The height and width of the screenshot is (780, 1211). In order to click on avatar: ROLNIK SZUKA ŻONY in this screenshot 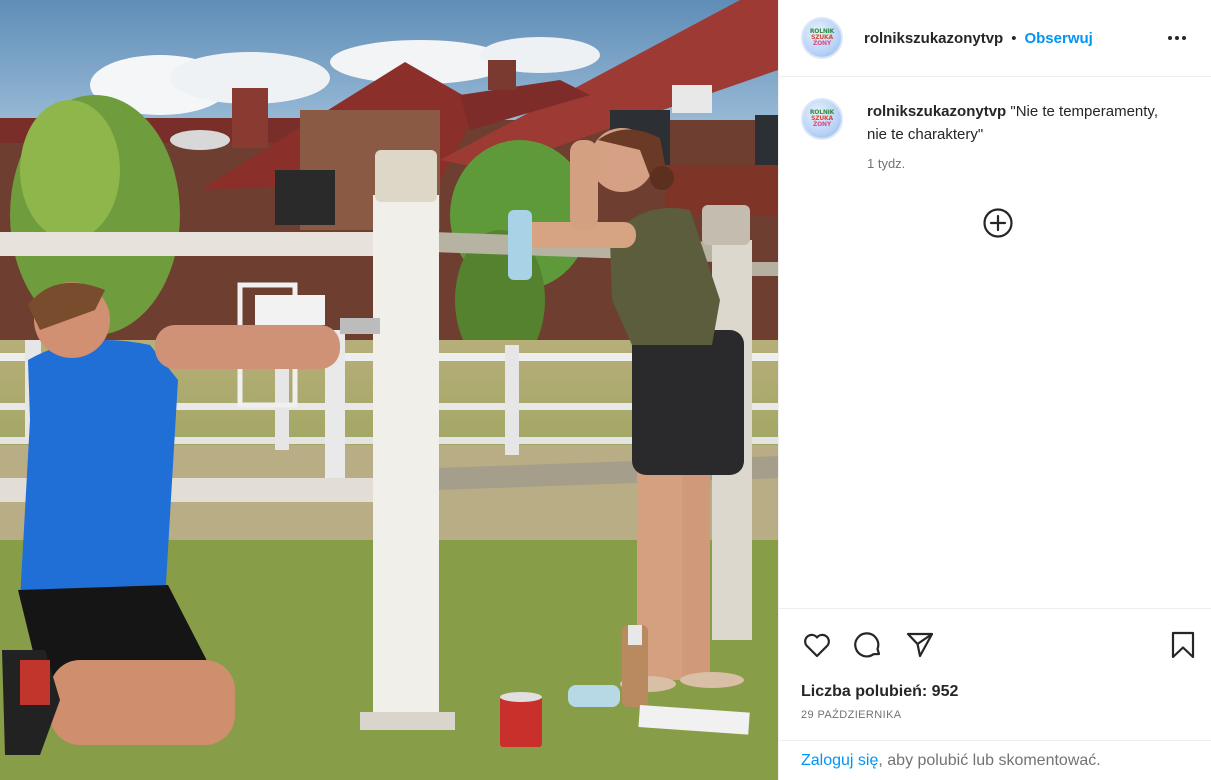, I will do `click(822, 38)`.